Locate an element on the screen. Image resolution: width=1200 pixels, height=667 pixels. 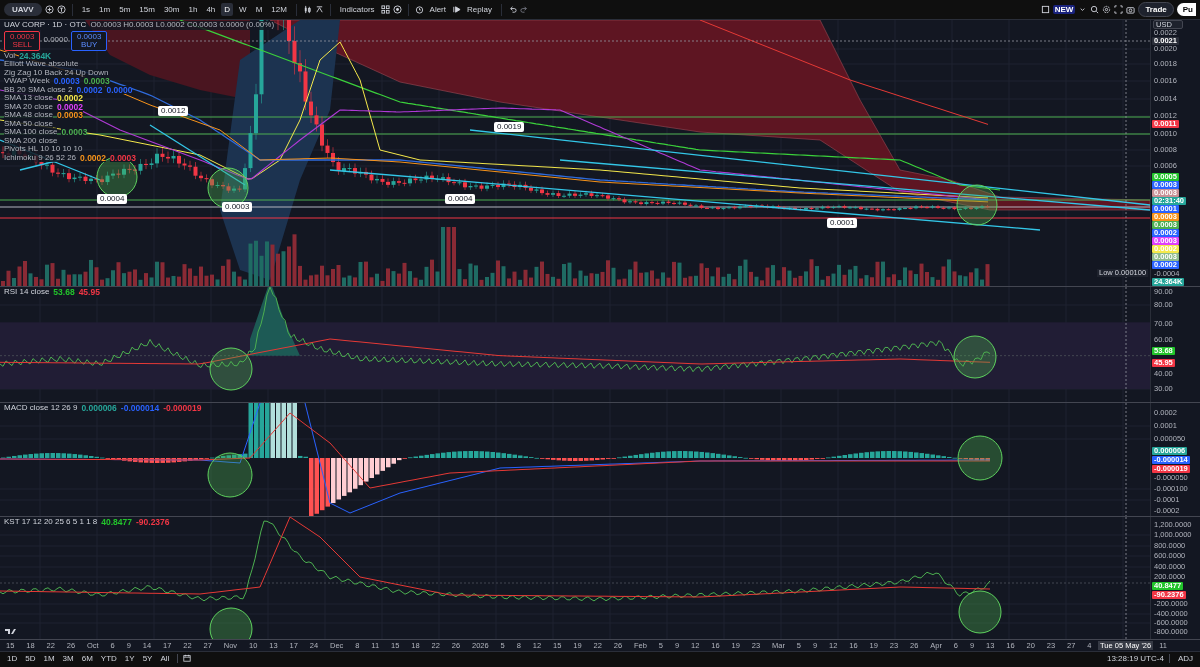
indicator-legend: VWAP Week is located at coordinates (27, 81).